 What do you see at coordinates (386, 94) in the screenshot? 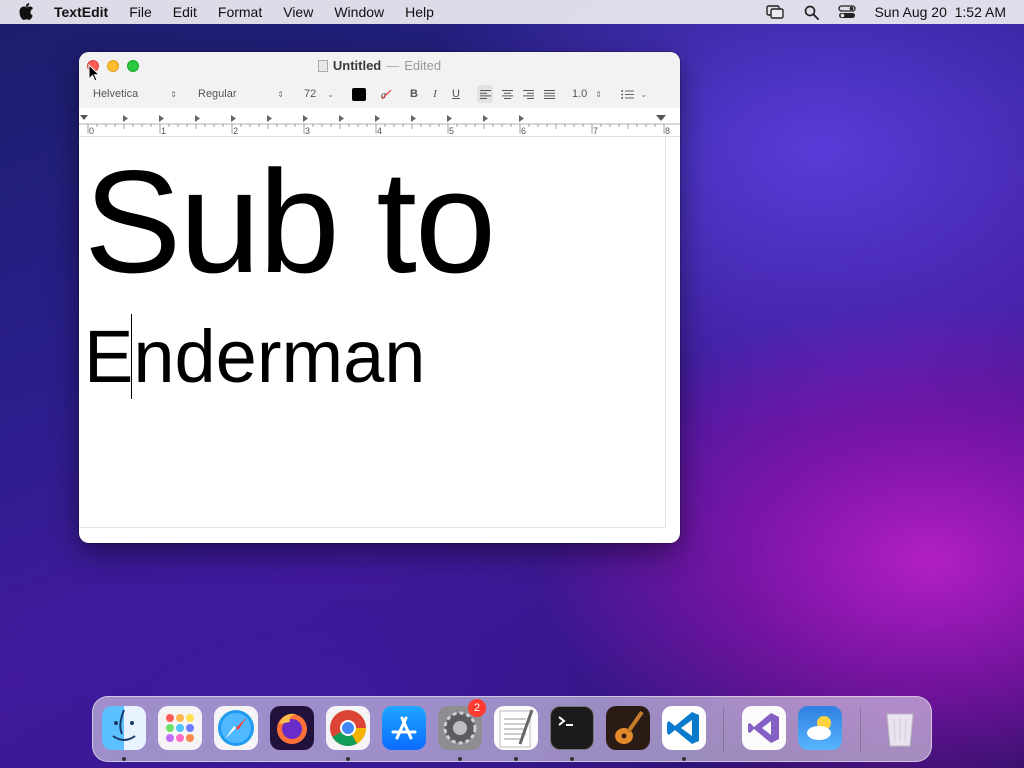
I see `highlight-color-icon: a` at bounding box center [386, 94].